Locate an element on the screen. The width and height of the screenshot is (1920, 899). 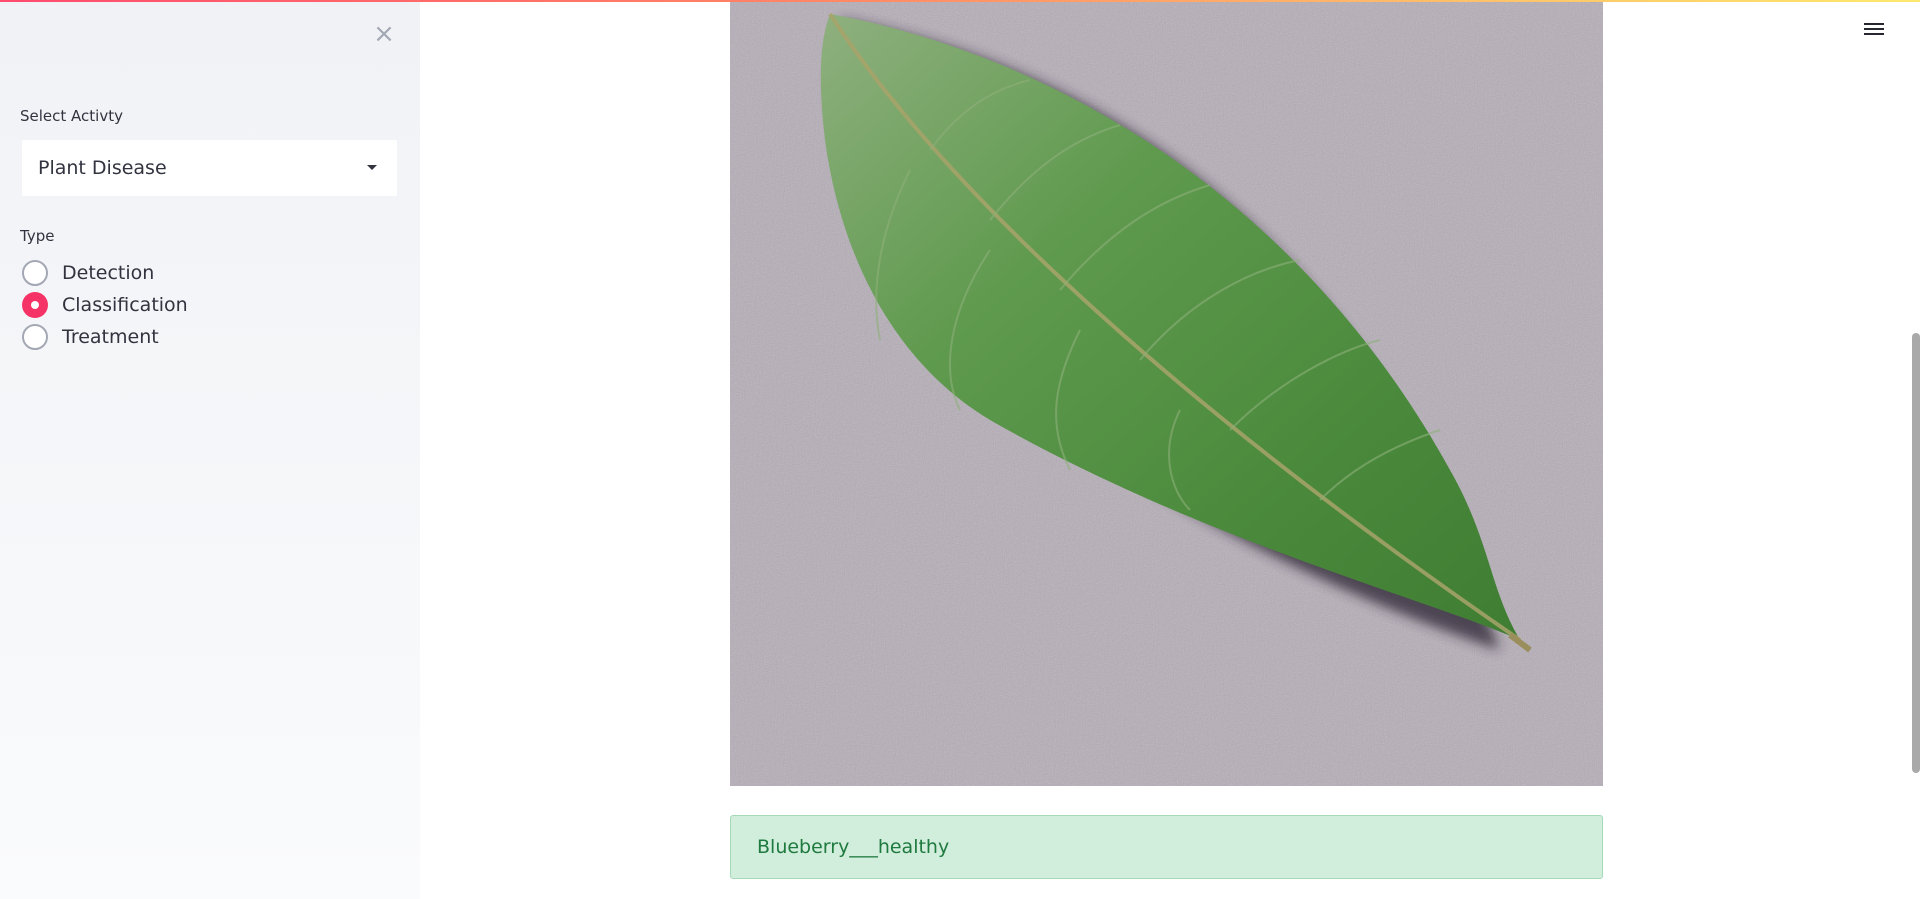
type-label: Type is located at coordinates (37, 236).